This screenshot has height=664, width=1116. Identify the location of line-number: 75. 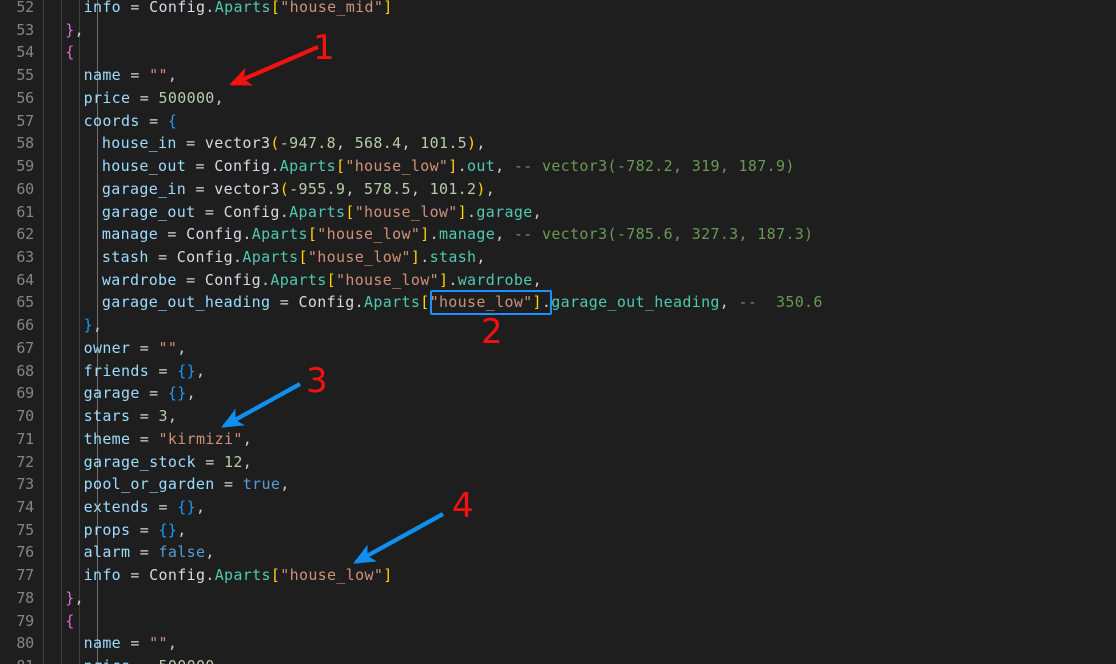
(25, 530).